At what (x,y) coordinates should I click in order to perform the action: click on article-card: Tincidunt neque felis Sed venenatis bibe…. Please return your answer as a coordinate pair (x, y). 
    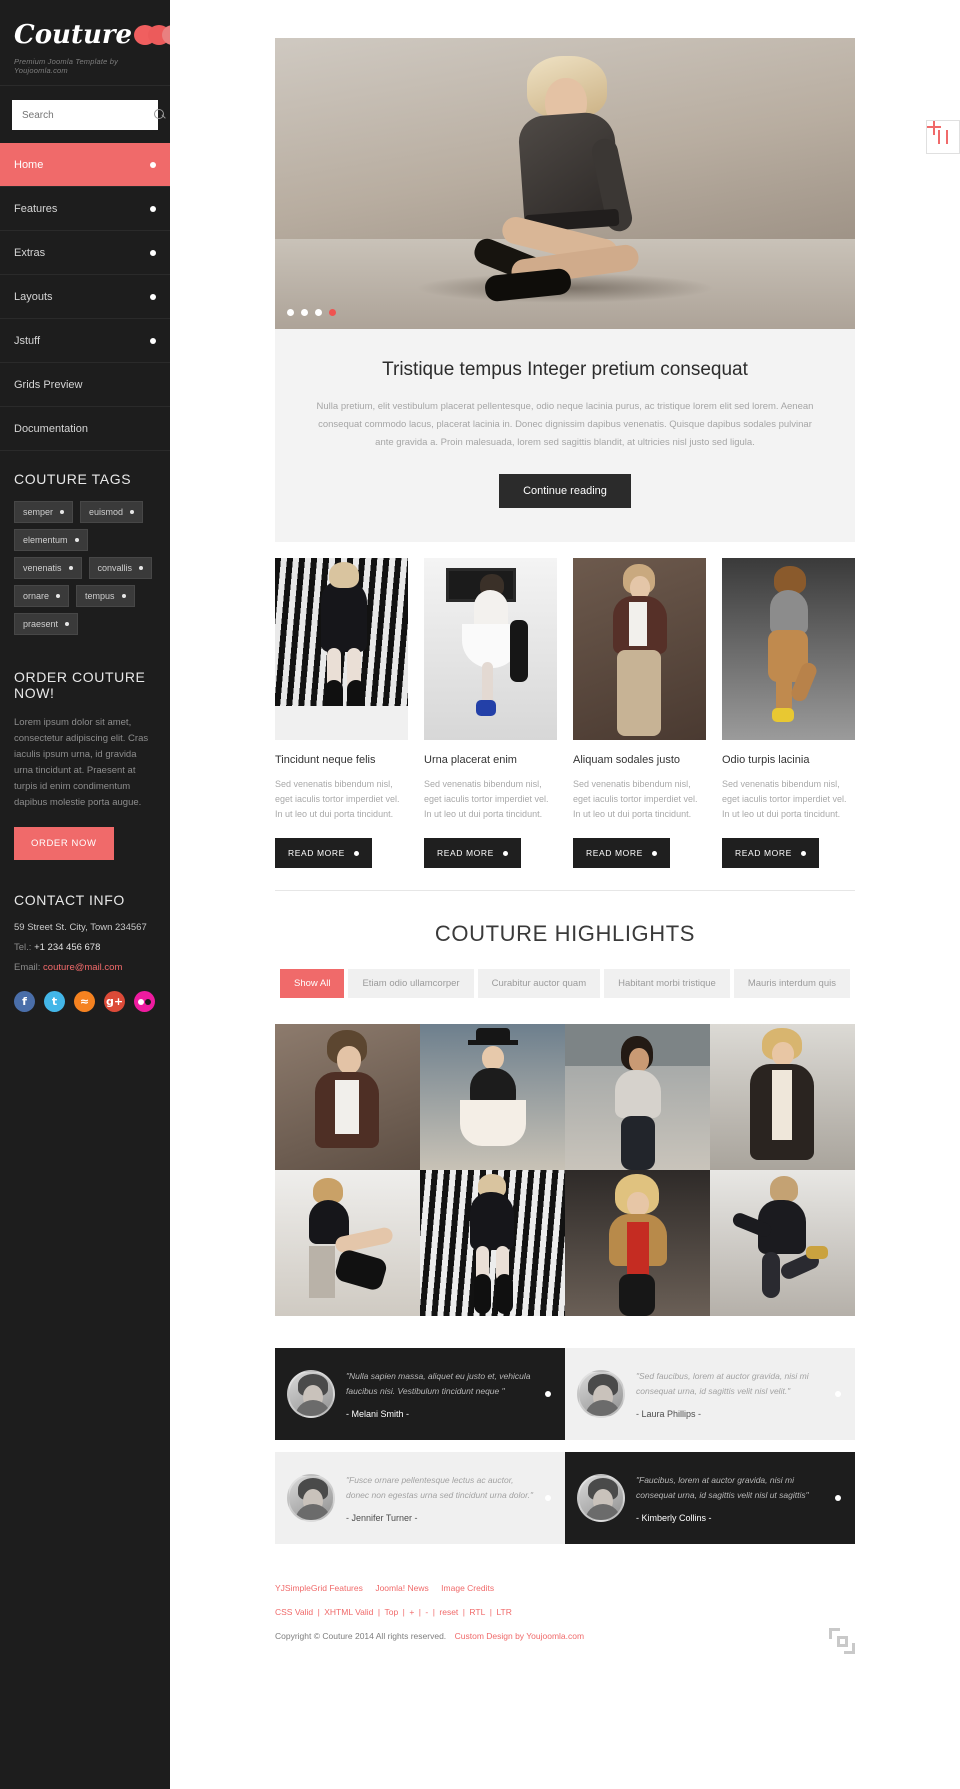
    Looking at the image, I should click on (341, 713).